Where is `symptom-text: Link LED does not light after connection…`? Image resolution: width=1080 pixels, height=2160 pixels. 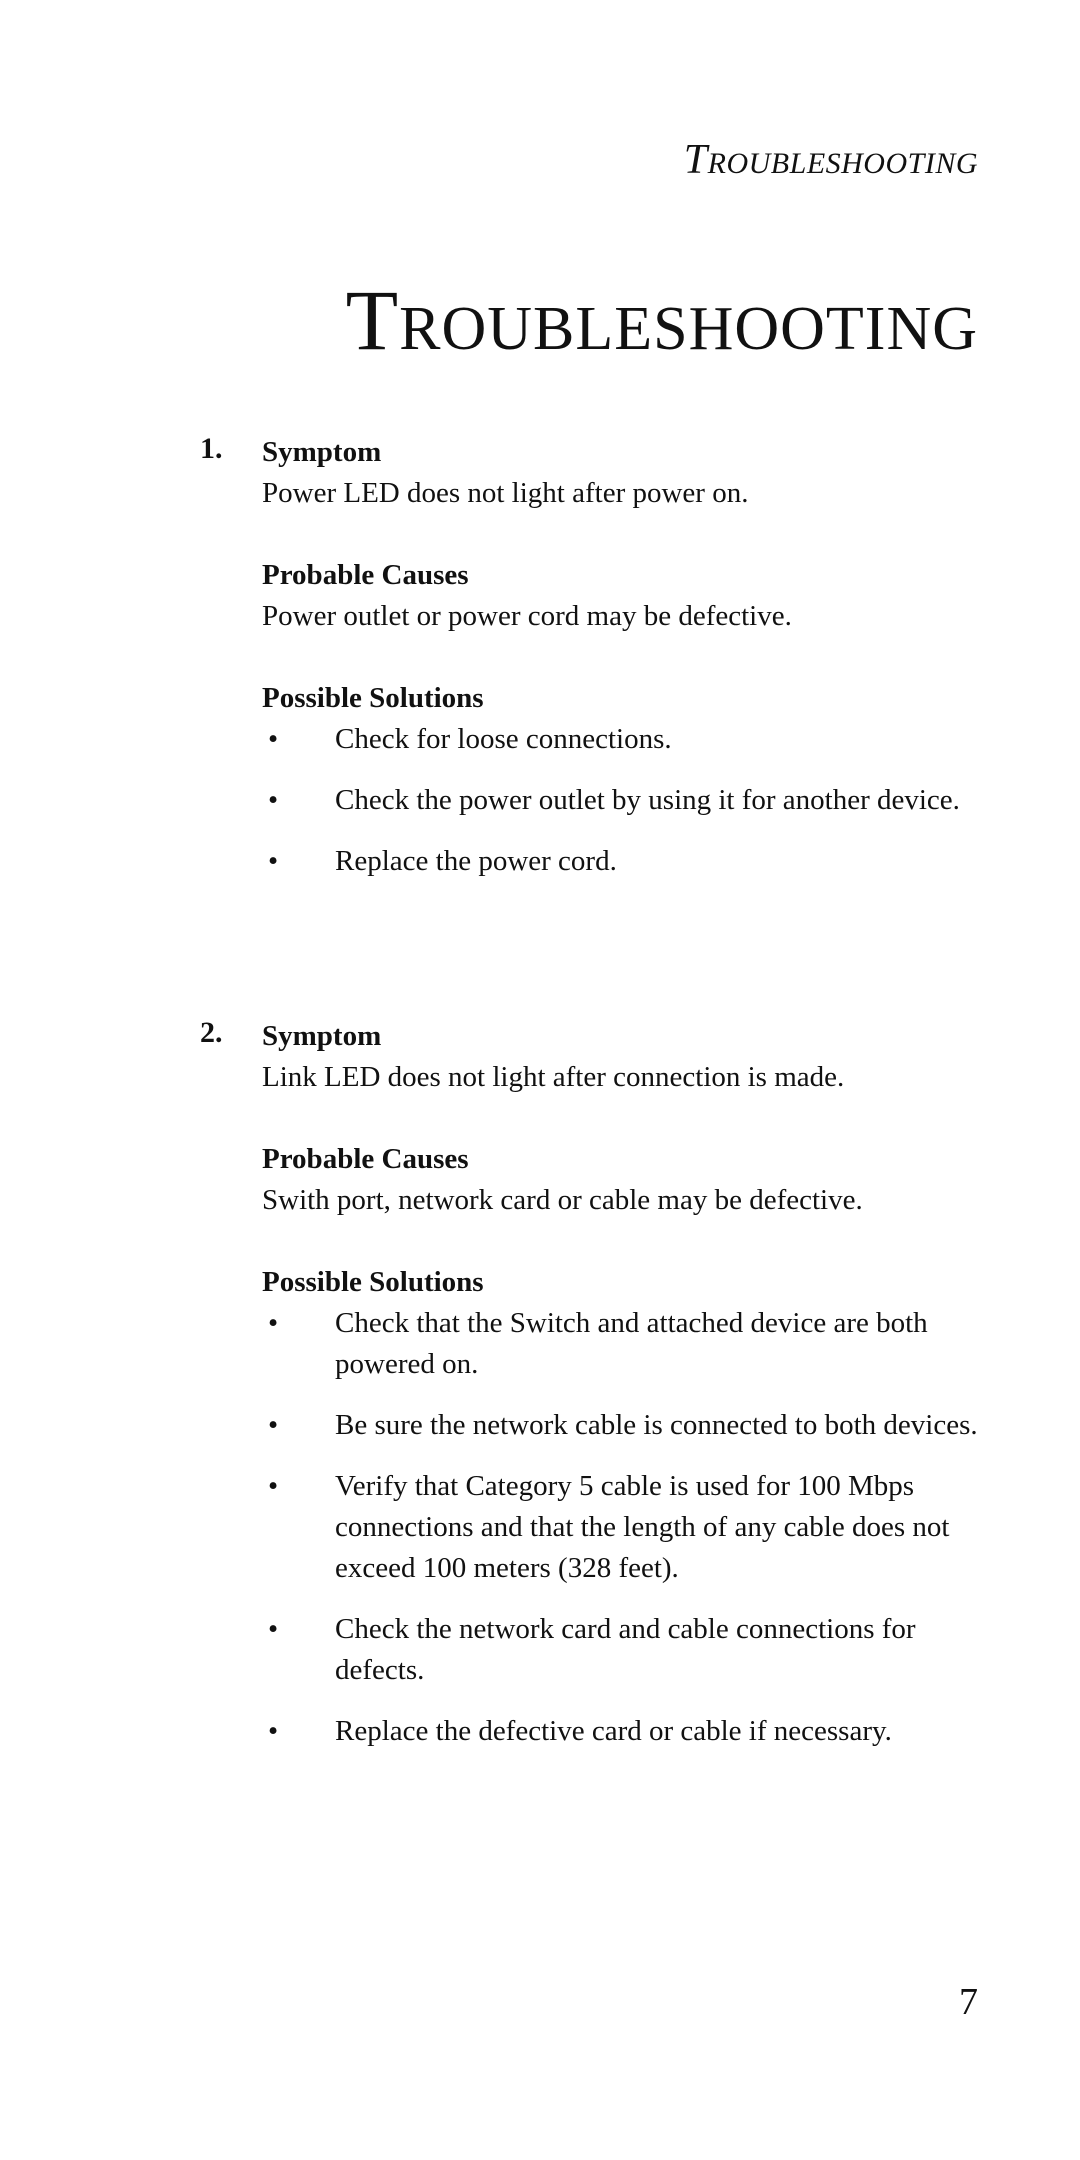
symptom-text: Link LED does not light after connection… is located at coordinates (553, 1077).